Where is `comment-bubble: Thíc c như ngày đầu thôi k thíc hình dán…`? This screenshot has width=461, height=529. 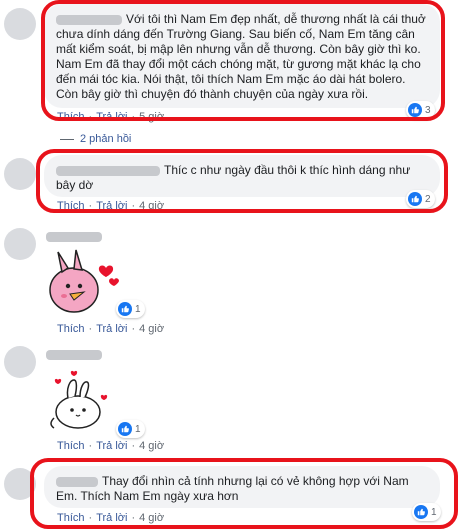 comment-bubble: Thíc c như ngày đầu thôi k thíc hình dán… is located at coordinates (242, 176).